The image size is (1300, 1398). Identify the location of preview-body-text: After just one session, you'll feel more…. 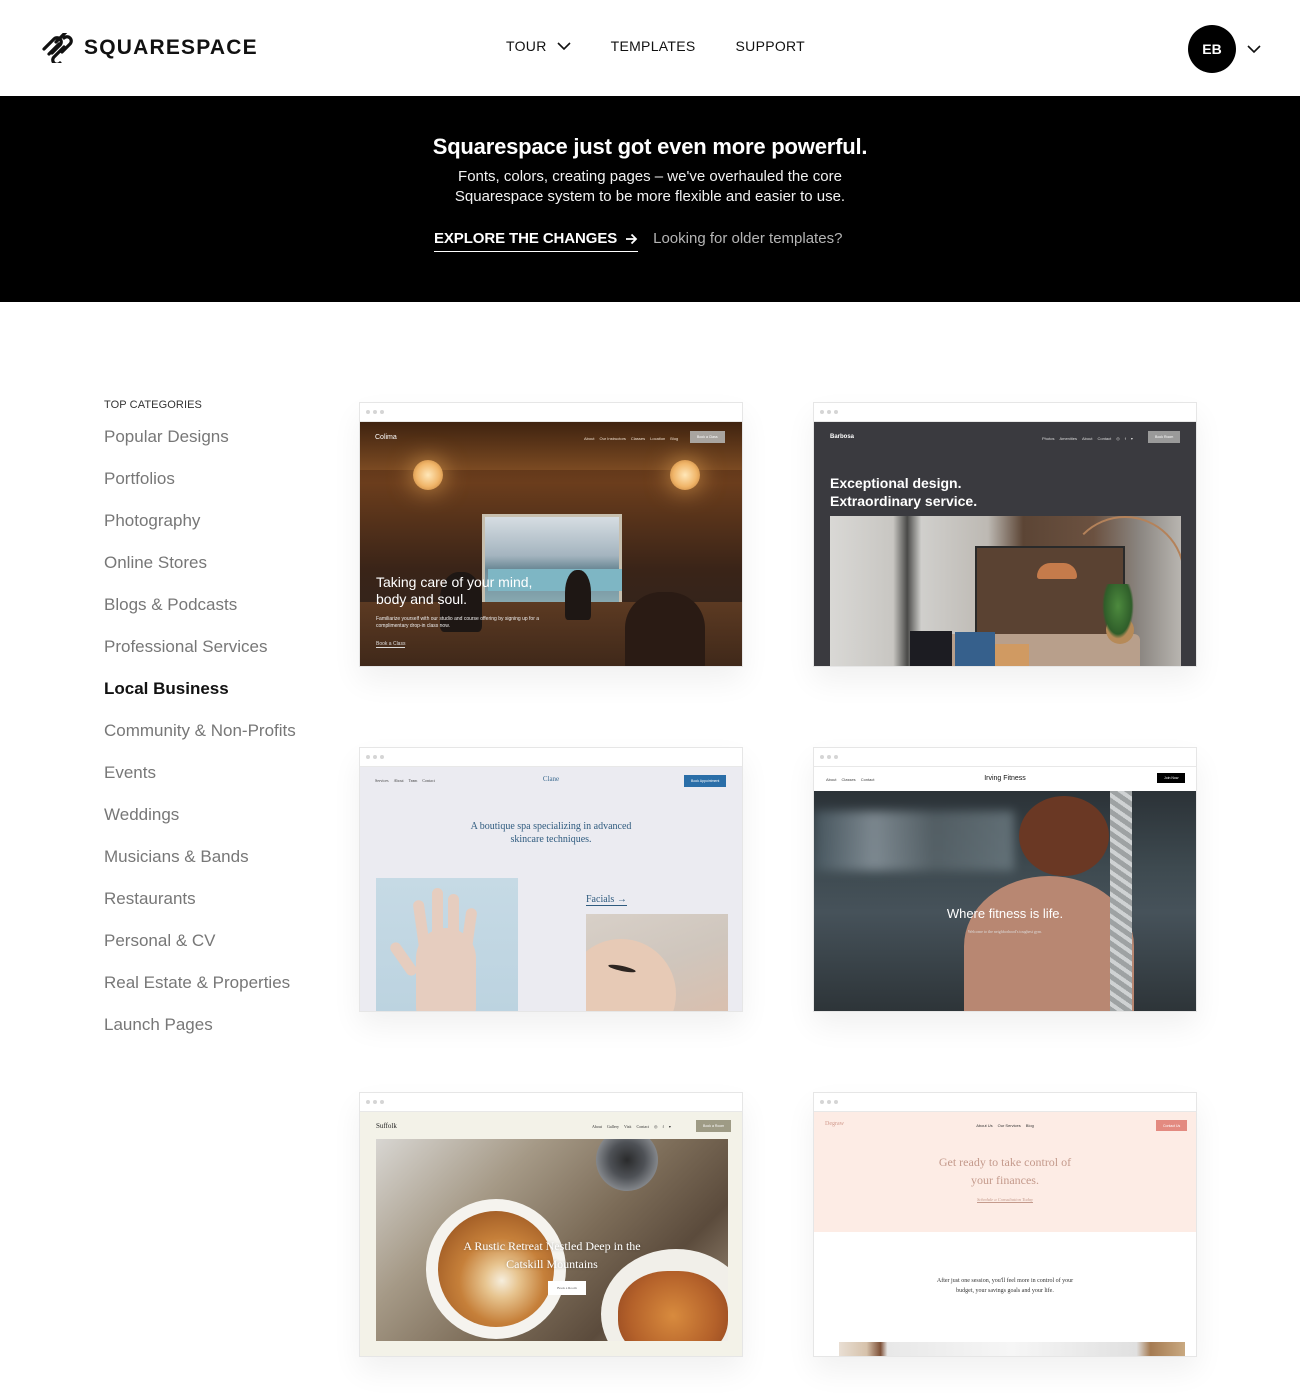
(1005, 1286).